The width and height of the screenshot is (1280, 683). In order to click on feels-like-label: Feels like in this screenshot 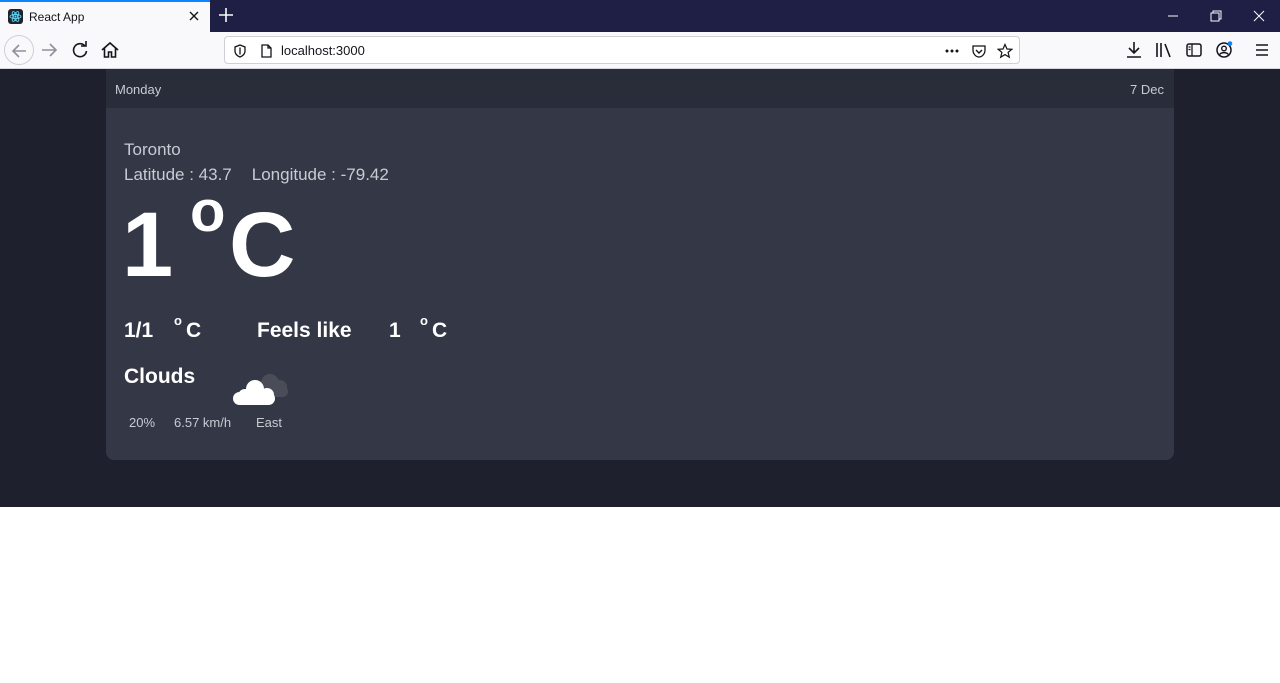, I will do `click(304, 330)`.